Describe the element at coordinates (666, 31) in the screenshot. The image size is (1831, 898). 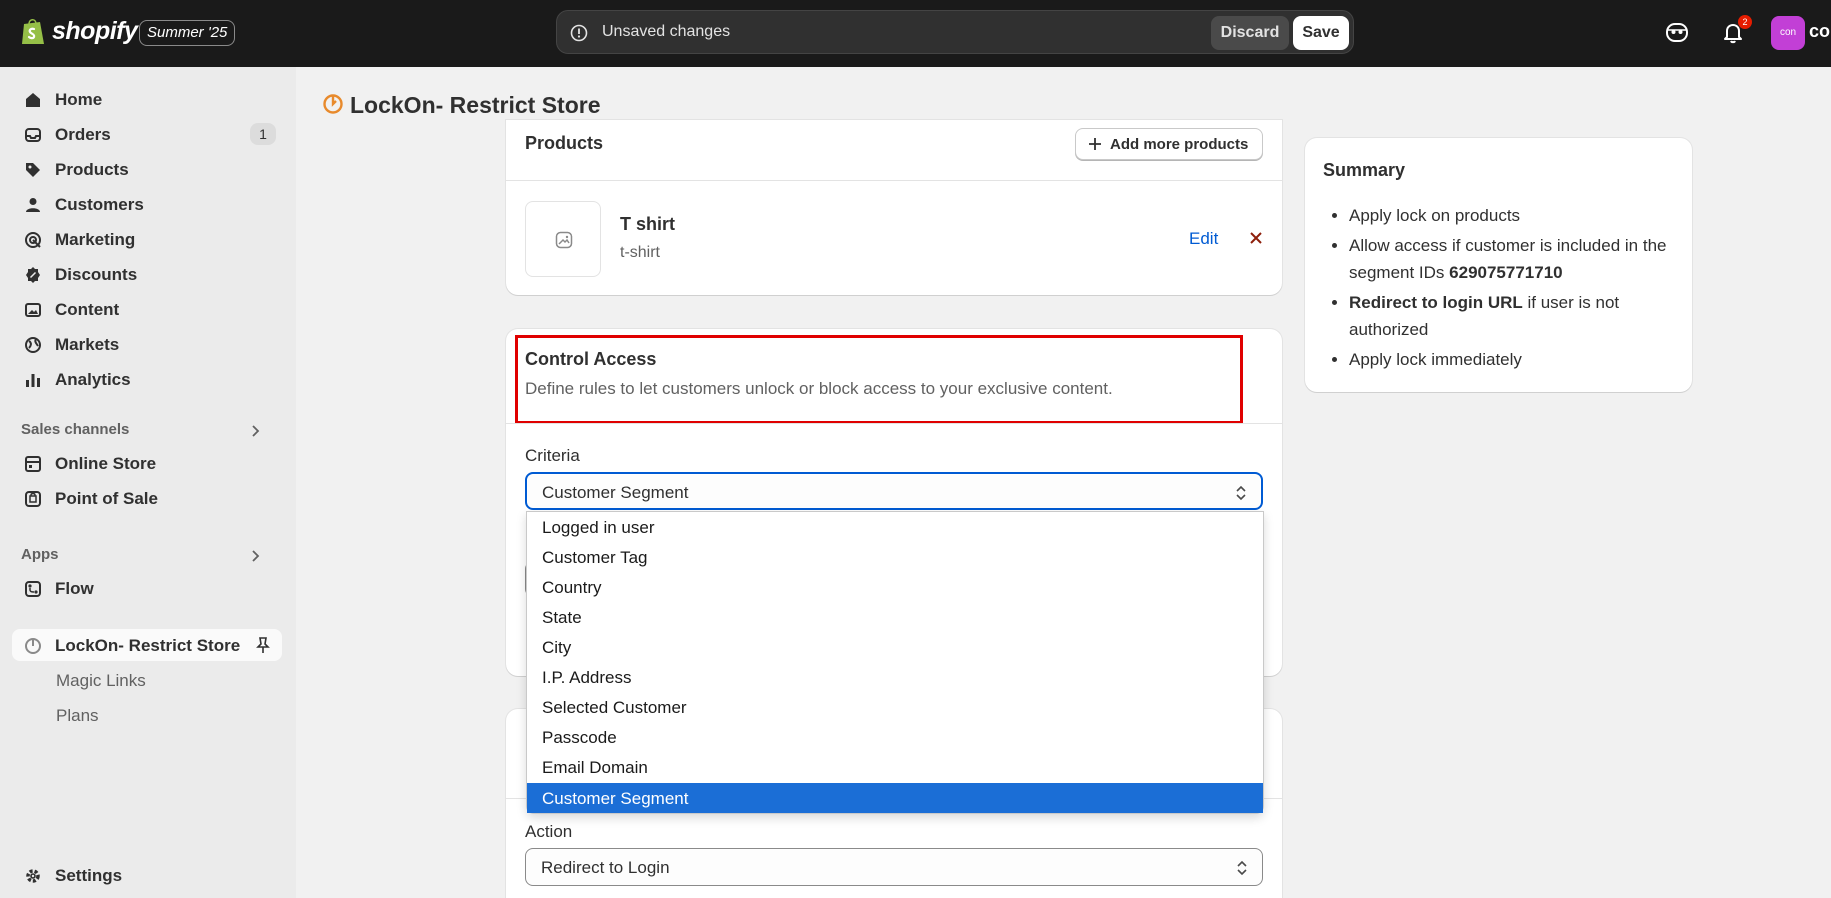
I see `unsaved-changes-label: Unsaved changes` at that location.